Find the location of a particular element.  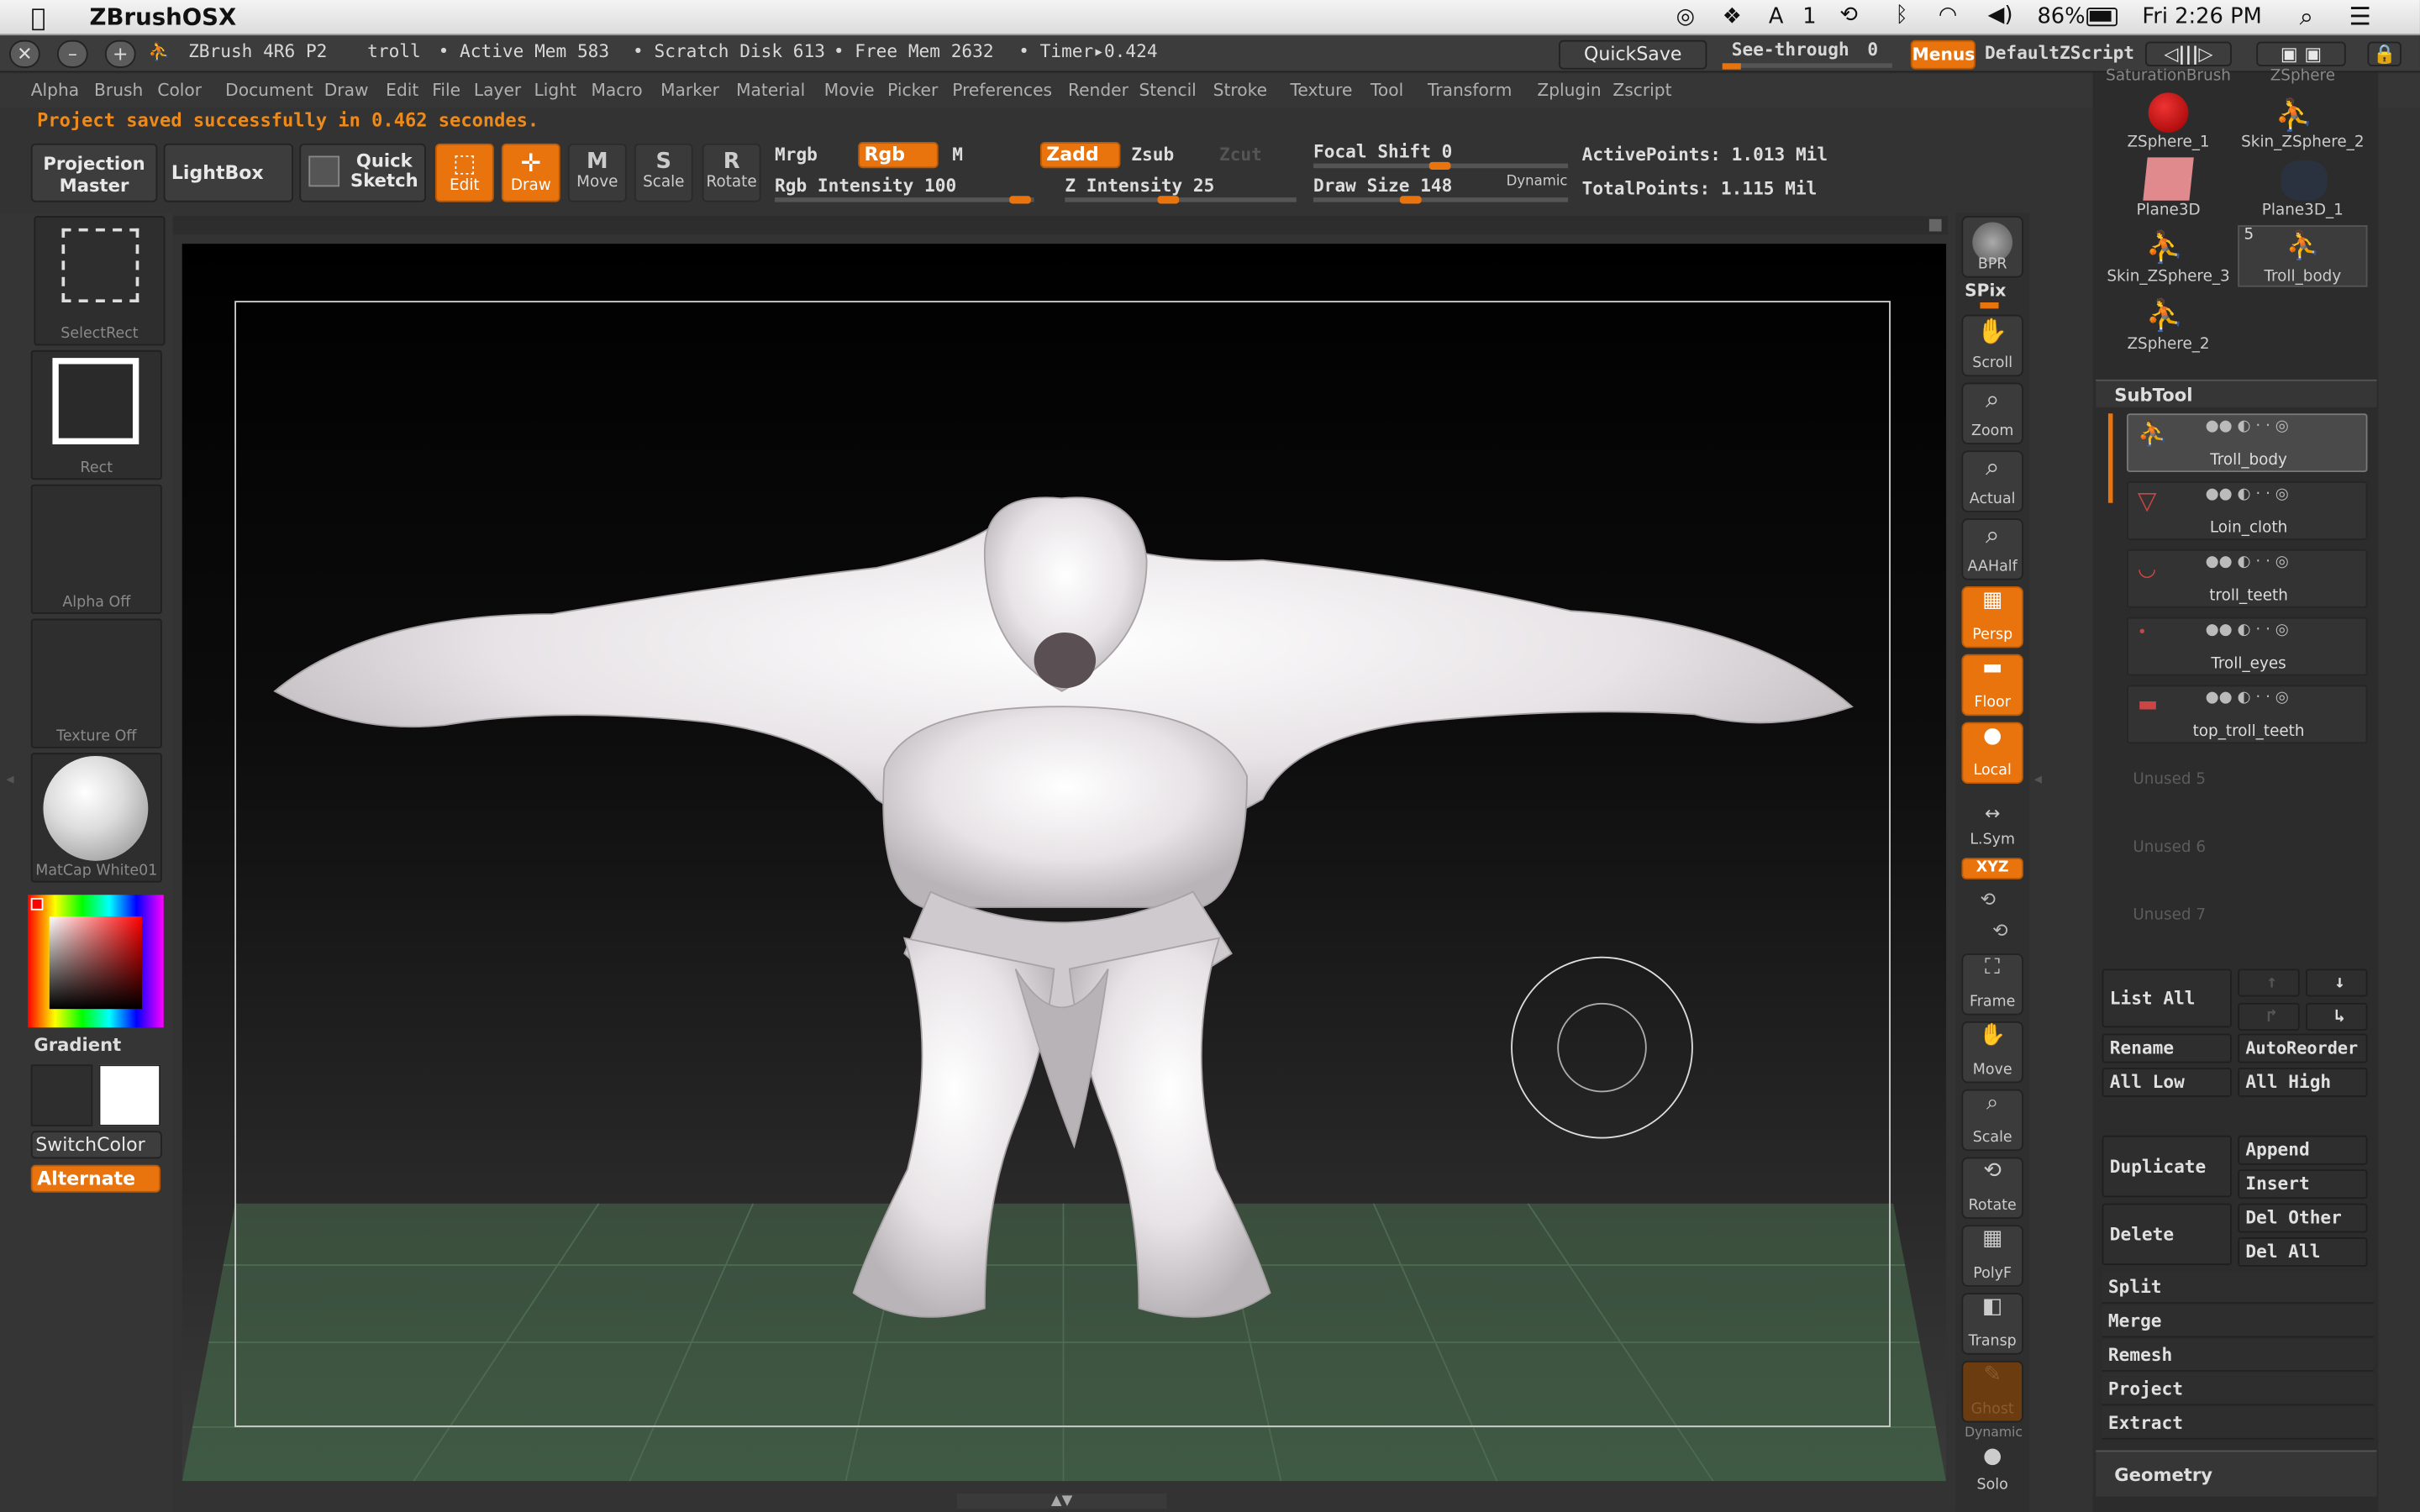

menu-file: File is located at coordinates (446, 91).